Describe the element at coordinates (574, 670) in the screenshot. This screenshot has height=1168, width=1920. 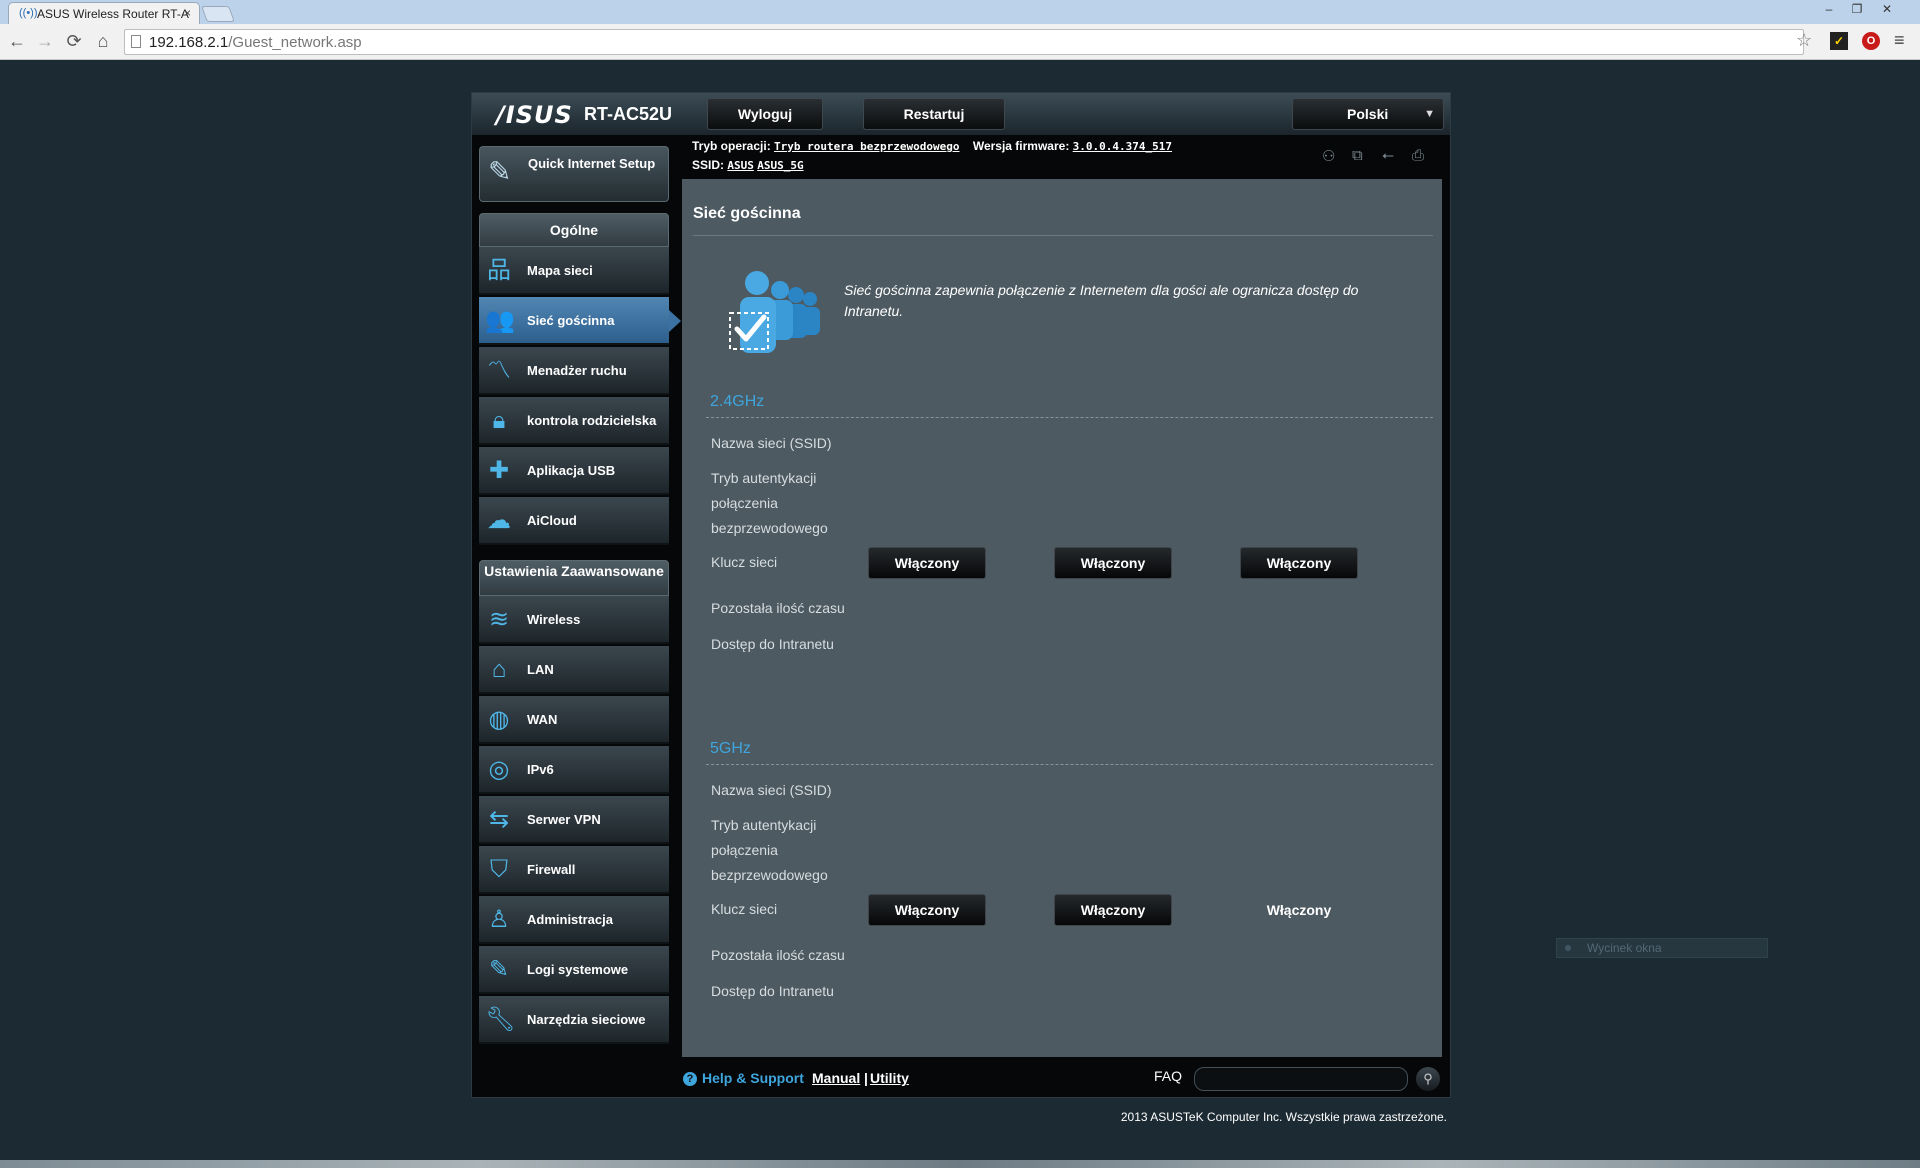
I see `sidebar-item-lan: ⌂ LAN` at that location.